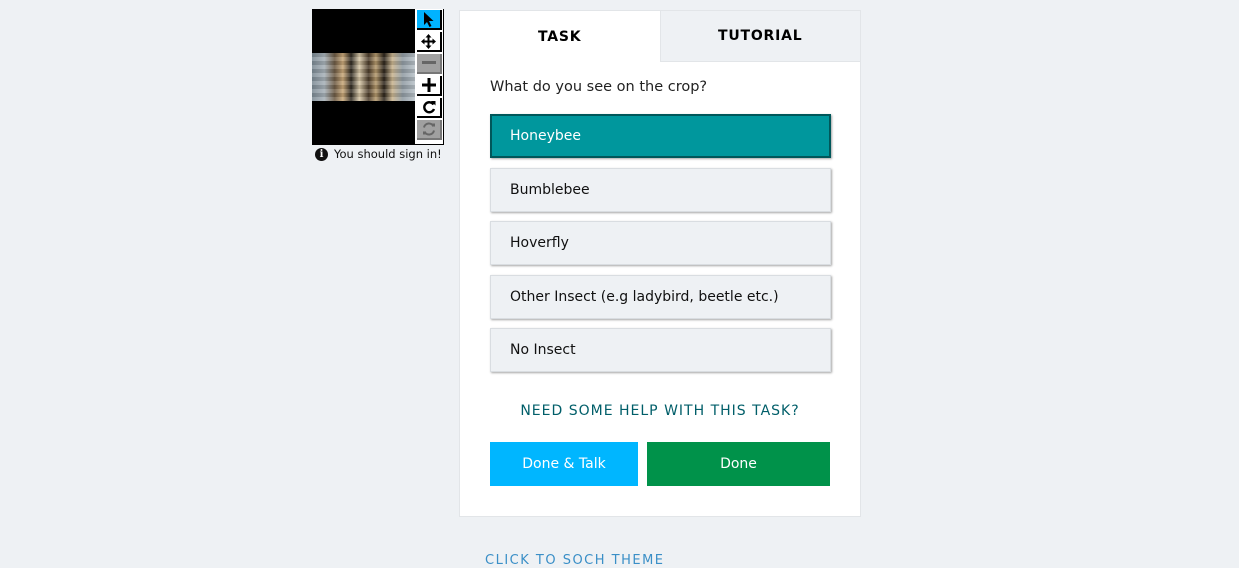 The width and height of the screenshot is (1239, 568). Describe the element at coordinates (321, 154) in the screenshot. I see `info-icon: i` at that location.